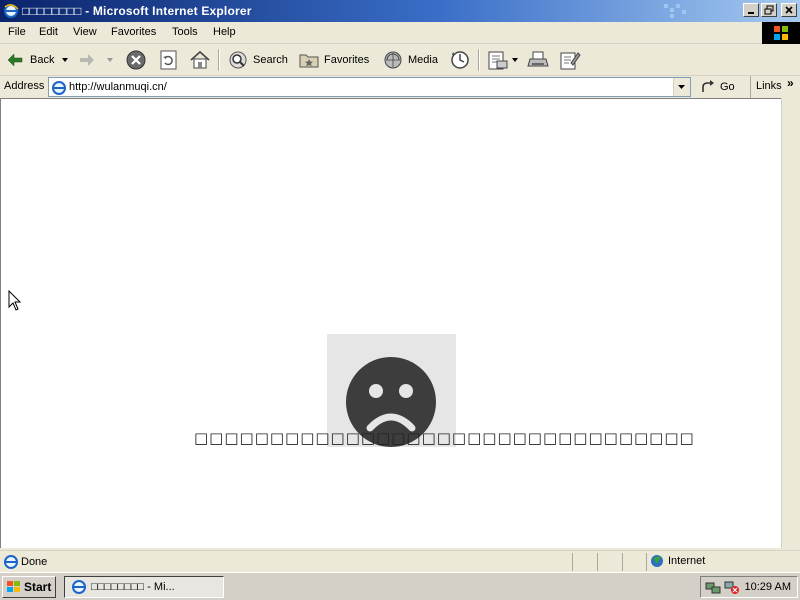 The height and width of the screenshot is (600, 800). I want to click on forward-button, so click(96, 60).